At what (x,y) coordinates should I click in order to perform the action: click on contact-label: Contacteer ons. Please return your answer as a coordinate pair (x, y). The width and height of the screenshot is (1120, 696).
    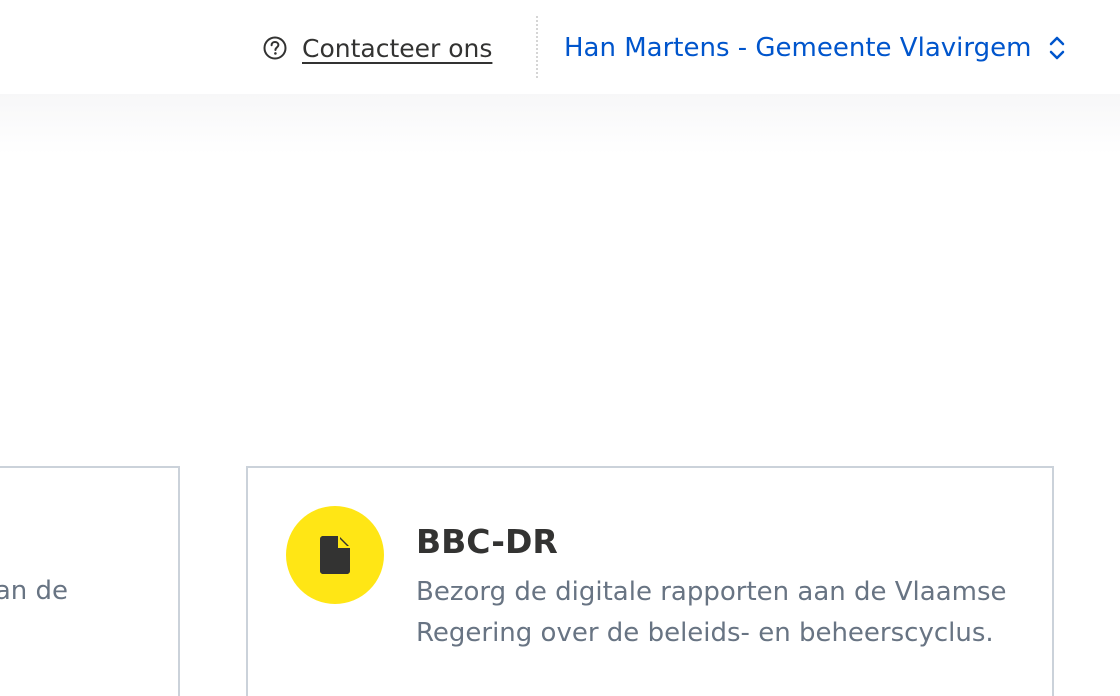
    Looking at the image, I should click on (397, 48).